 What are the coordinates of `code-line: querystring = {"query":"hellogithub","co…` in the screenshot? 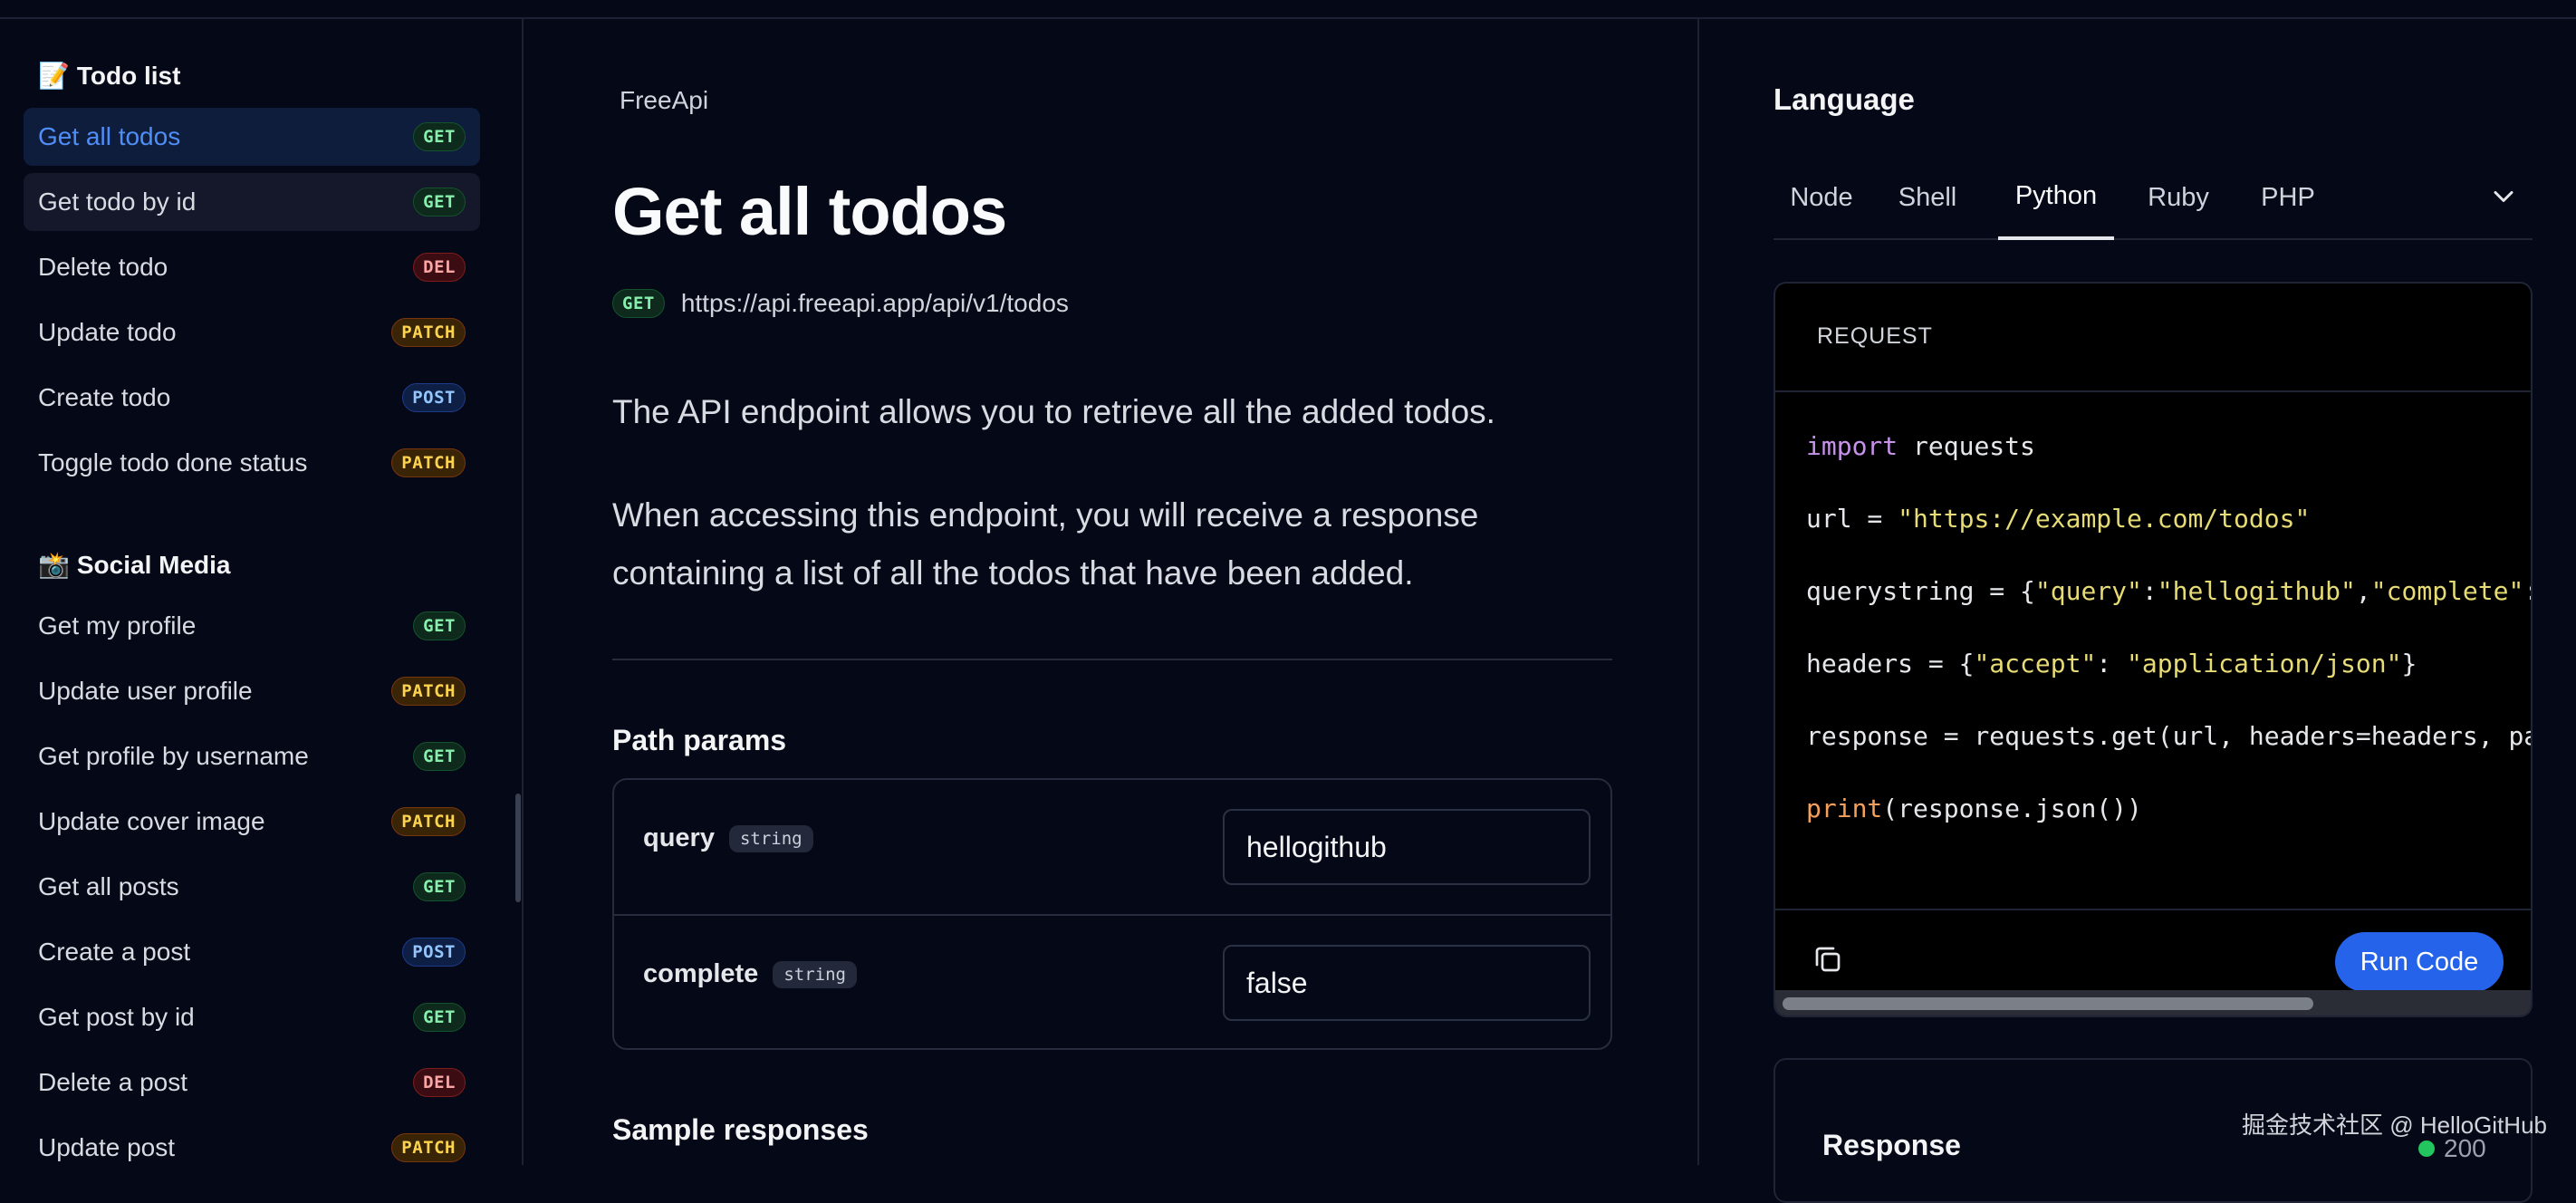 It's located at (2168, 591).